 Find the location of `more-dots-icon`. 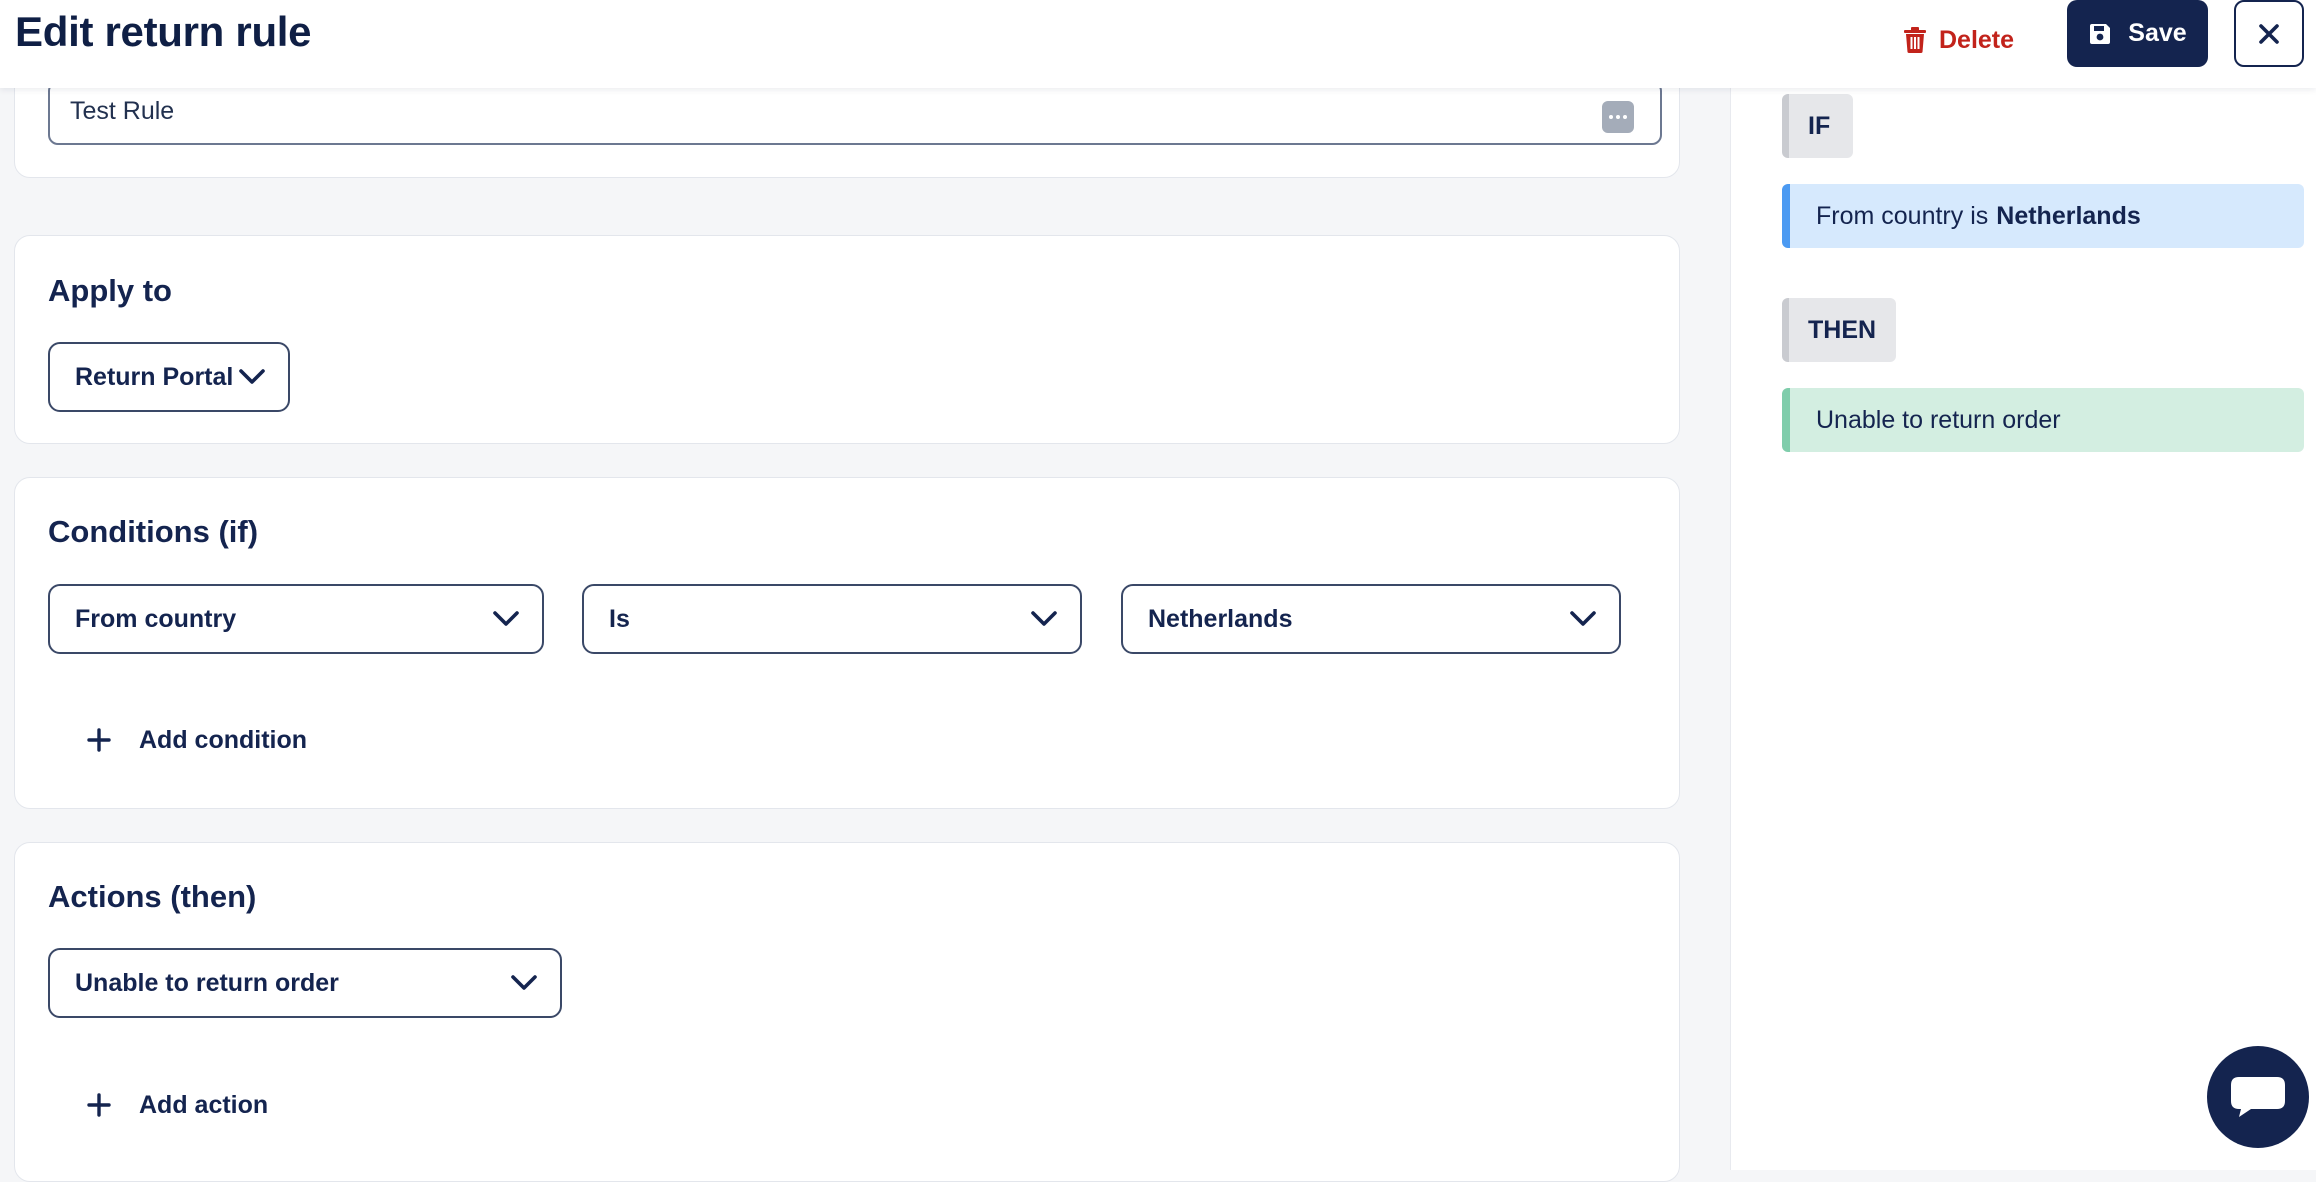

more-dots-icon is located at coordinates (1618, 117).